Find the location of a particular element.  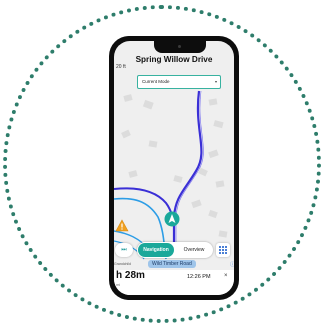

navigation-tab: Navigation is located at coordinates (156, 250).